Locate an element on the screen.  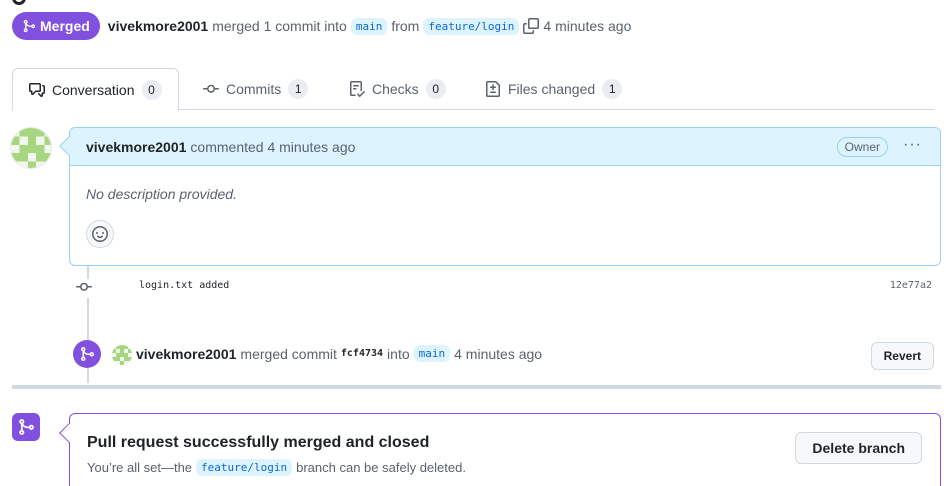
merged-state-badge: Merged is located at coordinates (56, 26).